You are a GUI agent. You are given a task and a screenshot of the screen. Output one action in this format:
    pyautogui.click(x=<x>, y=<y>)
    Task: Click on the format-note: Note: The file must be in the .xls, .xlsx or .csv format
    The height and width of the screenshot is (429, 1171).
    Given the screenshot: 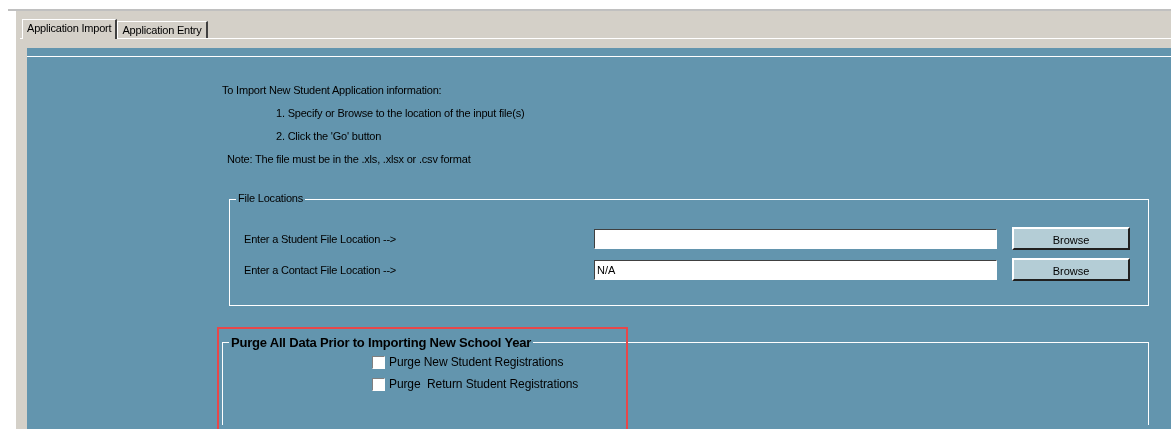 What is the action you would take?
    pyautogui.click(x=349, y=159)
    